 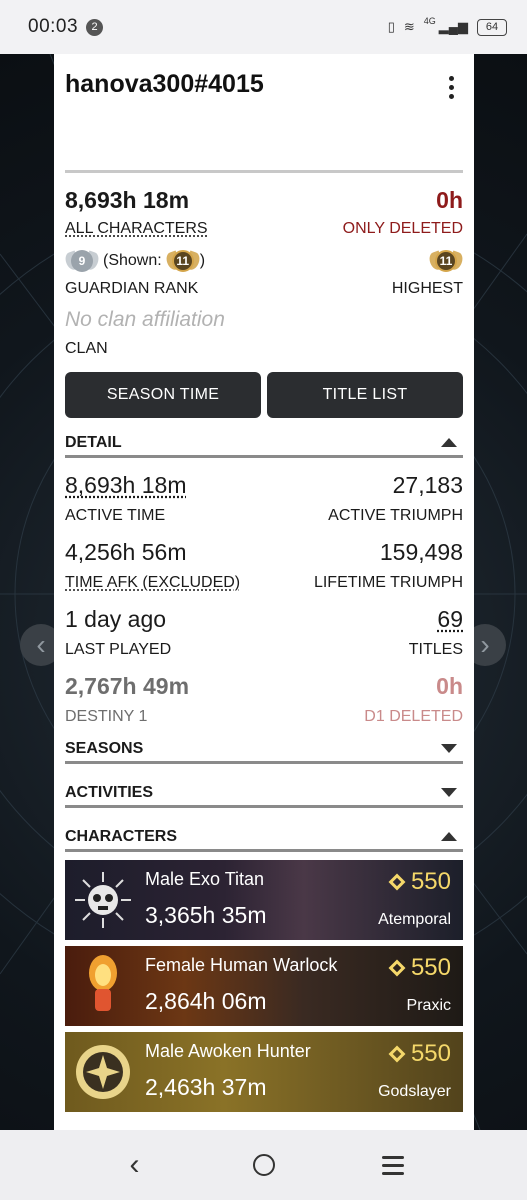 I want to click on characters-title: CHARACTERS, so click(x=121, y=836).